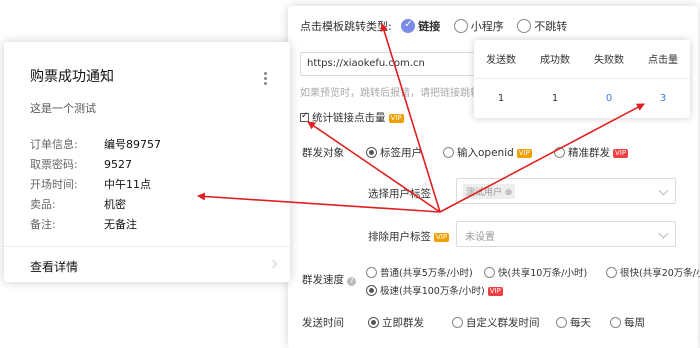  Describe the element at coordinates (95, 144) in the screenshot. I see `card-row-order: 订单信息: 编号89757` at that location.